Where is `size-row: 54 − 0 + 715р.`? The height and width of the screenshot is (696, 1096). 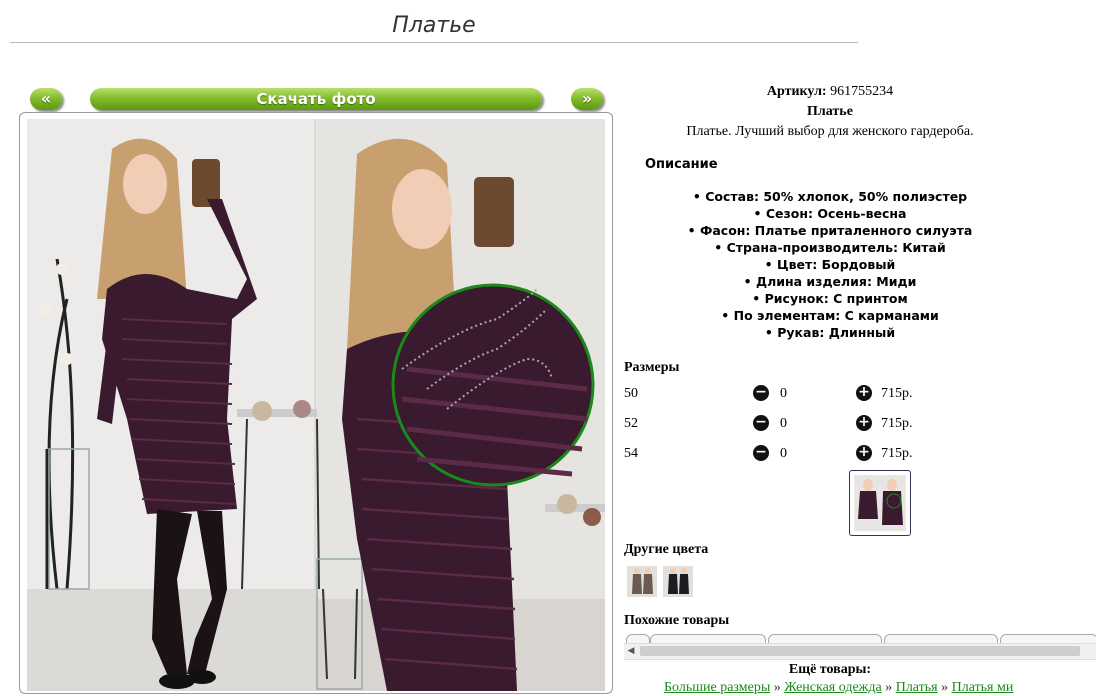
size-row: 54 − 0 + 715р. is located at coordinates (774, 455).